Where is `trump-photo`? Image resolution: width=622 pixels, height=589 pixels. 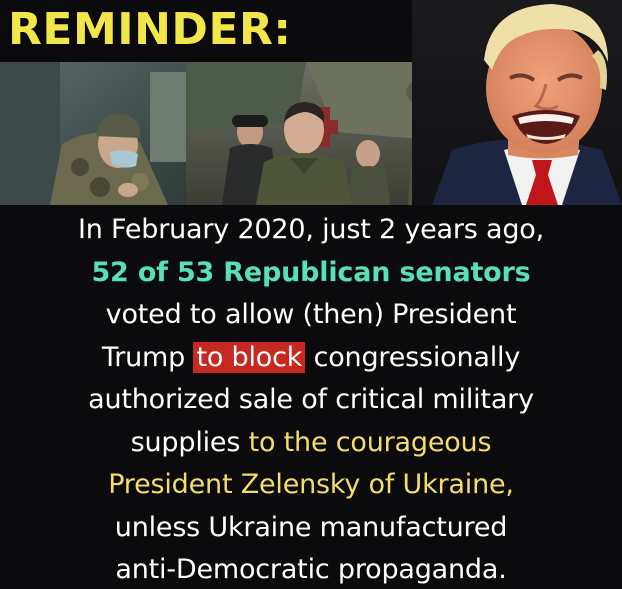 trump-photo is located at coordinates (517, 102).